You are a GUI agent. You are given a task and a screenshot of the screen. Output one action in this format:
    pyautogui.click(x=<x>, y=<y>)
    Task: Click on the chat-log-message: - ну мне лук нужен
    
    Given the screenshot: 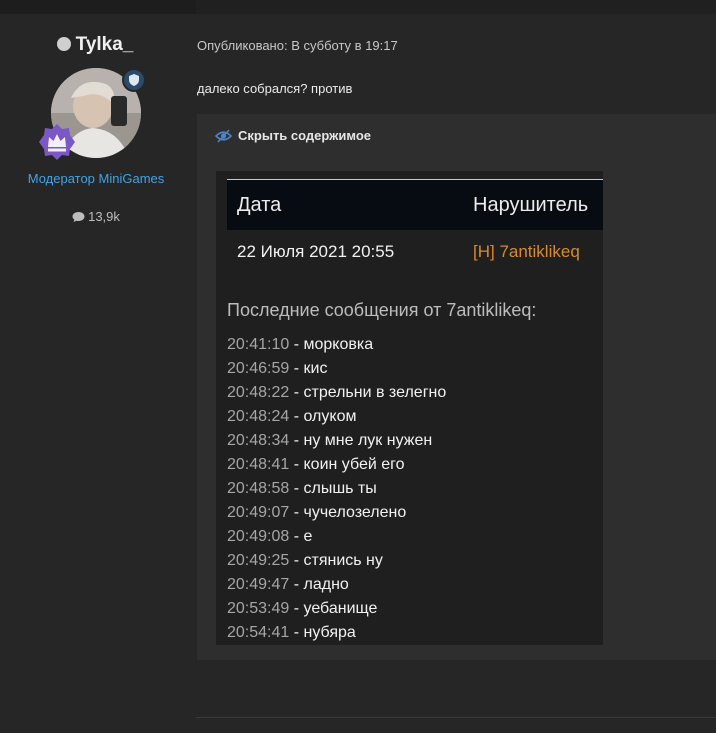 What is the action you would take?
    pyautogui.click(x=361, y=440)
    